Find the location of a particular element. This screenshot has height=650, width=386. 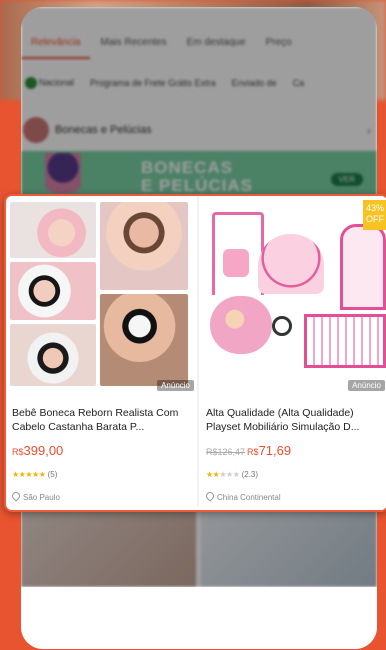

product-image: 43% OFF Anúncio is located at coordinates (293, 294).